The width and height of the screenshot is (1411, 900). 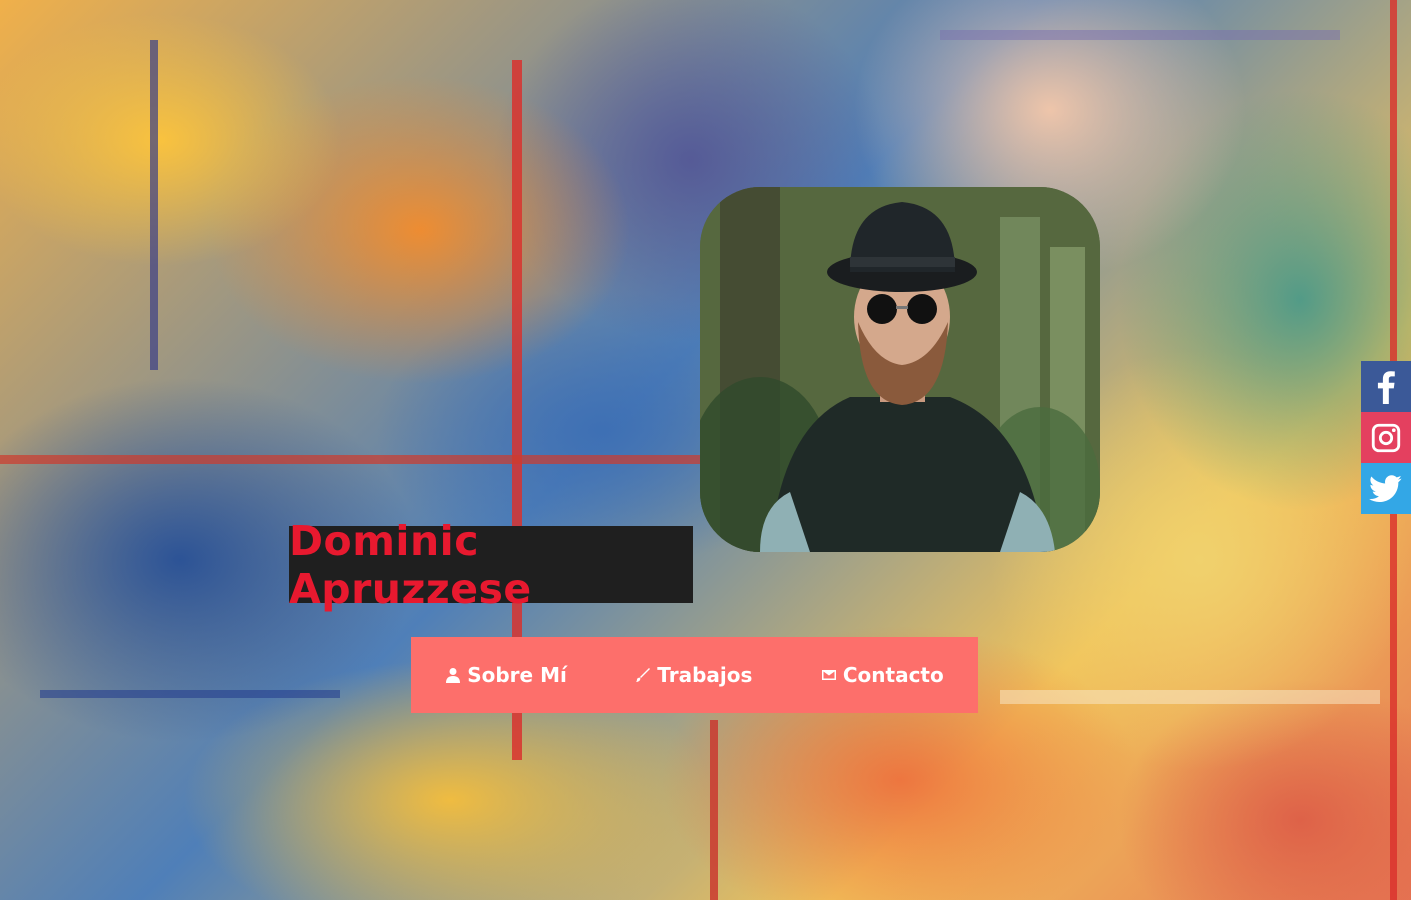 I want to click on nav-item-trabajos: Trabajos, so click(x=693, y=675).